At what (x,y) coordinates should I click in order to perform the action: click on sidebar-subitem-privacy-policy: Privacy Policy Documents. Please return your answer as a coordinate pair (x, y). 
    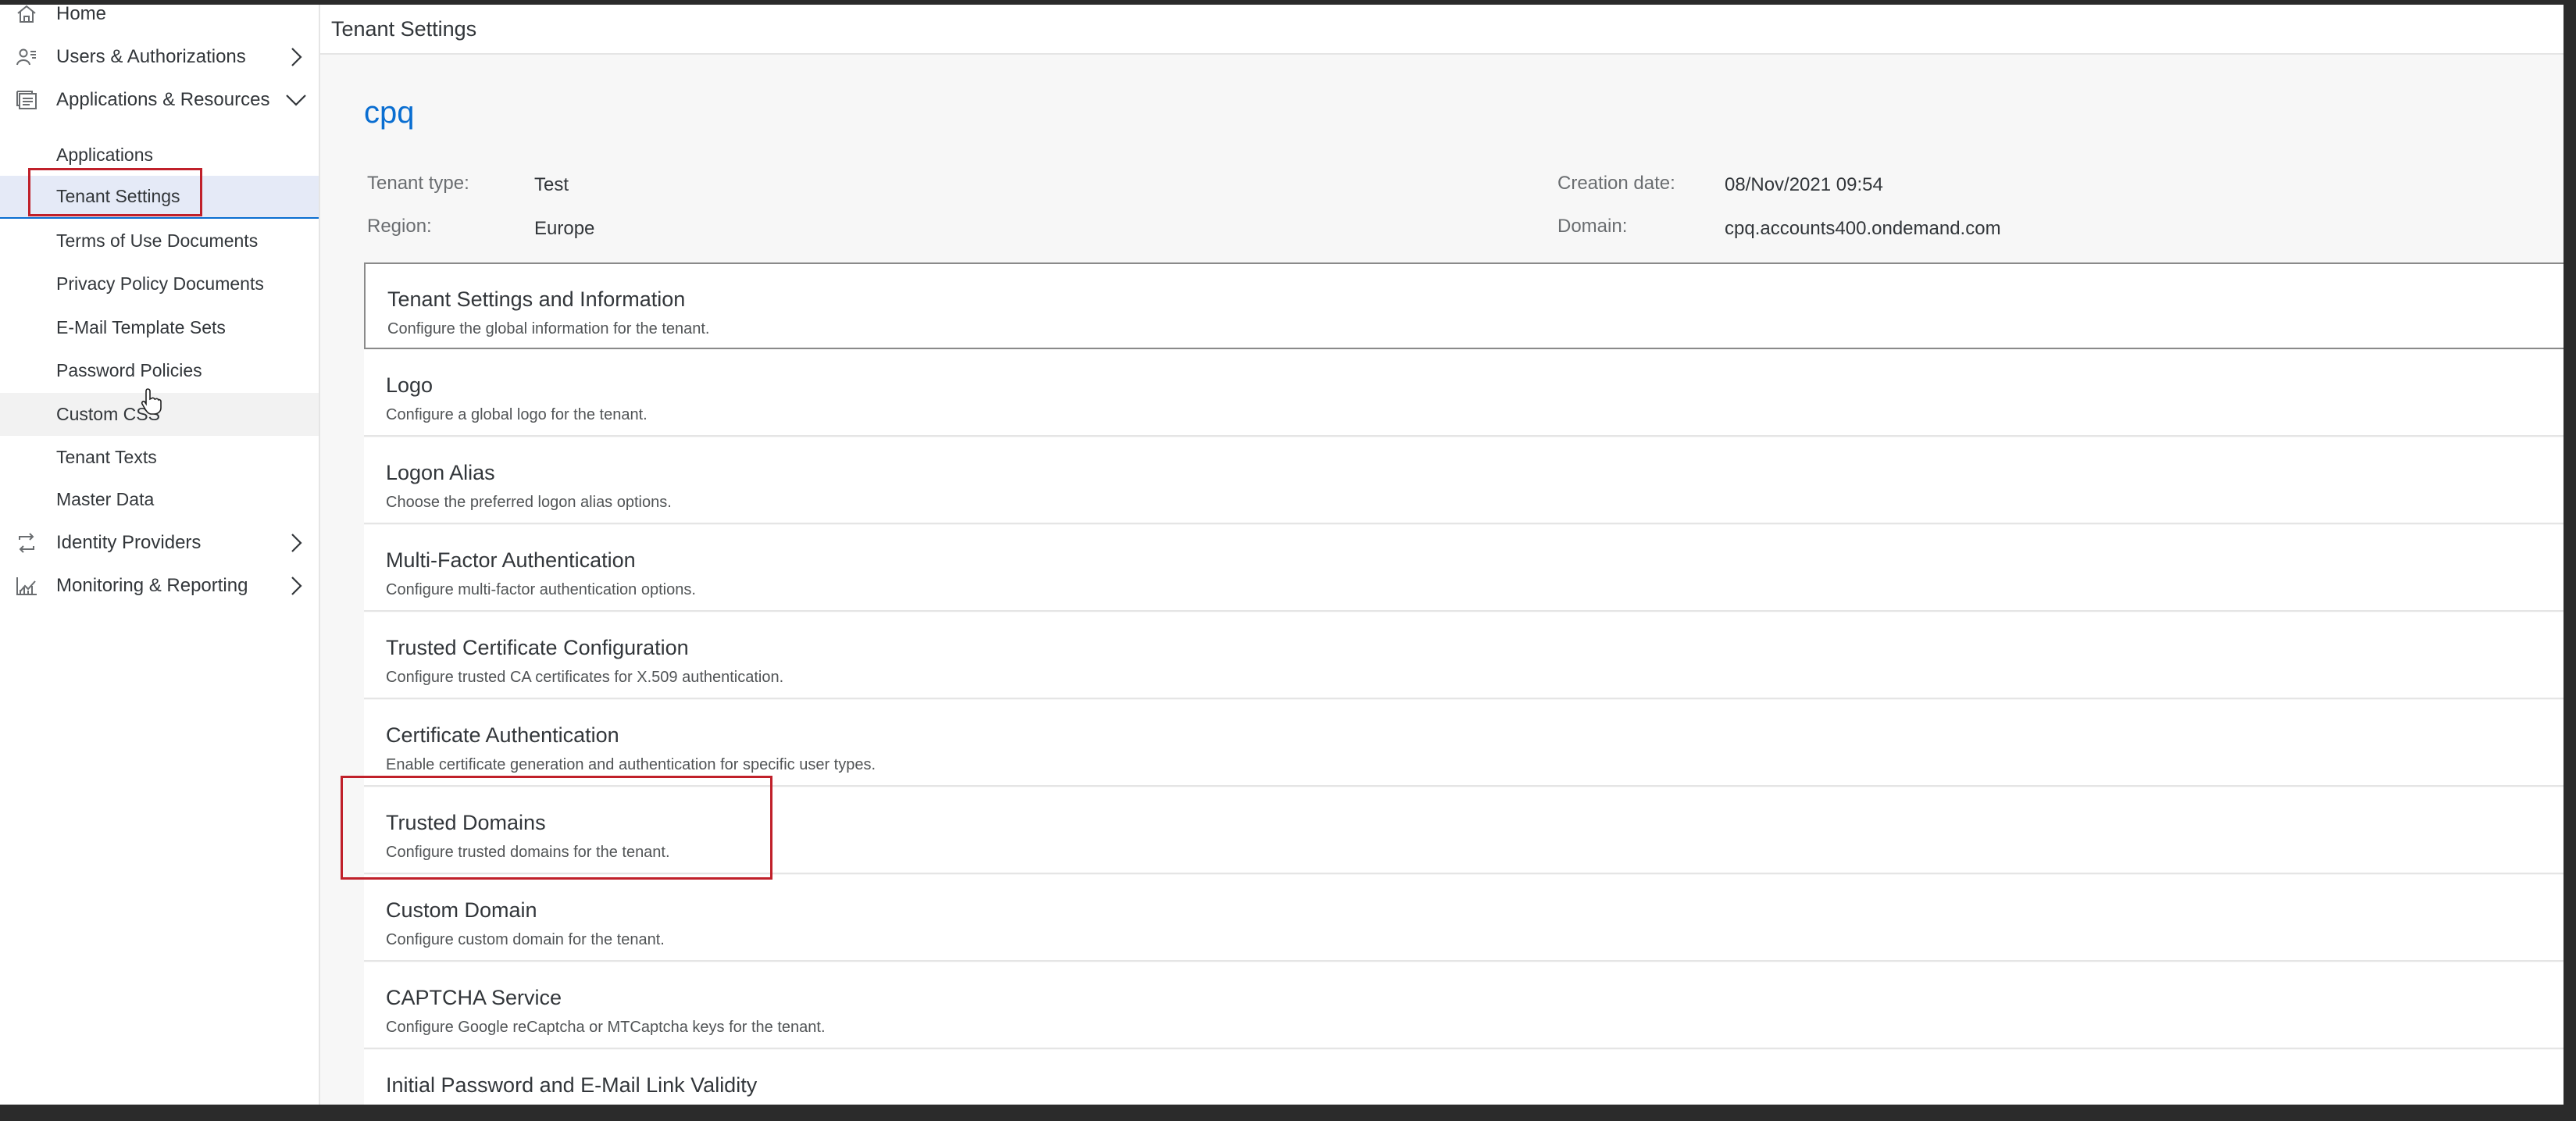
    Looking at the image, I should click on (159, 283).